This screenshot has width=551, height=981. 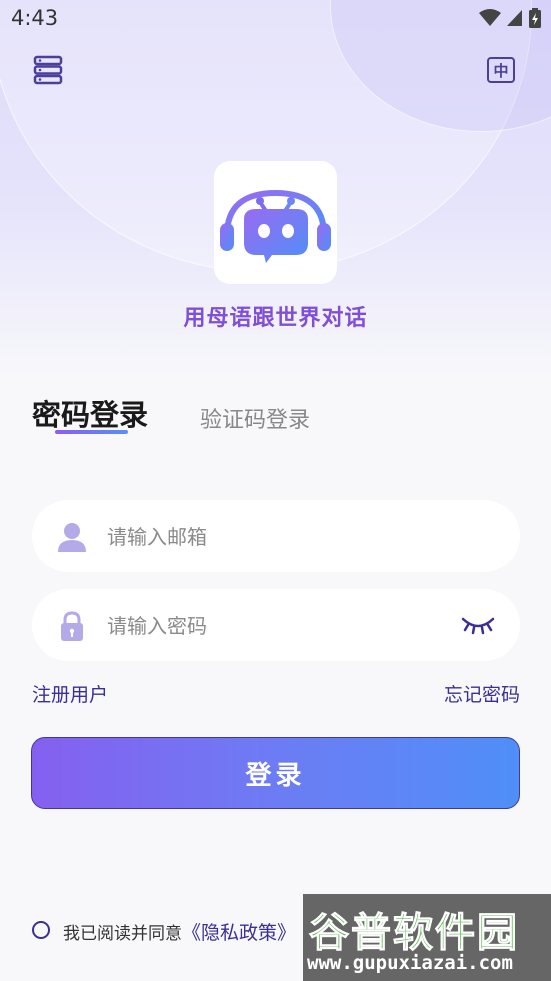 I want to click on battery-icon, so click(x=535, y=18).